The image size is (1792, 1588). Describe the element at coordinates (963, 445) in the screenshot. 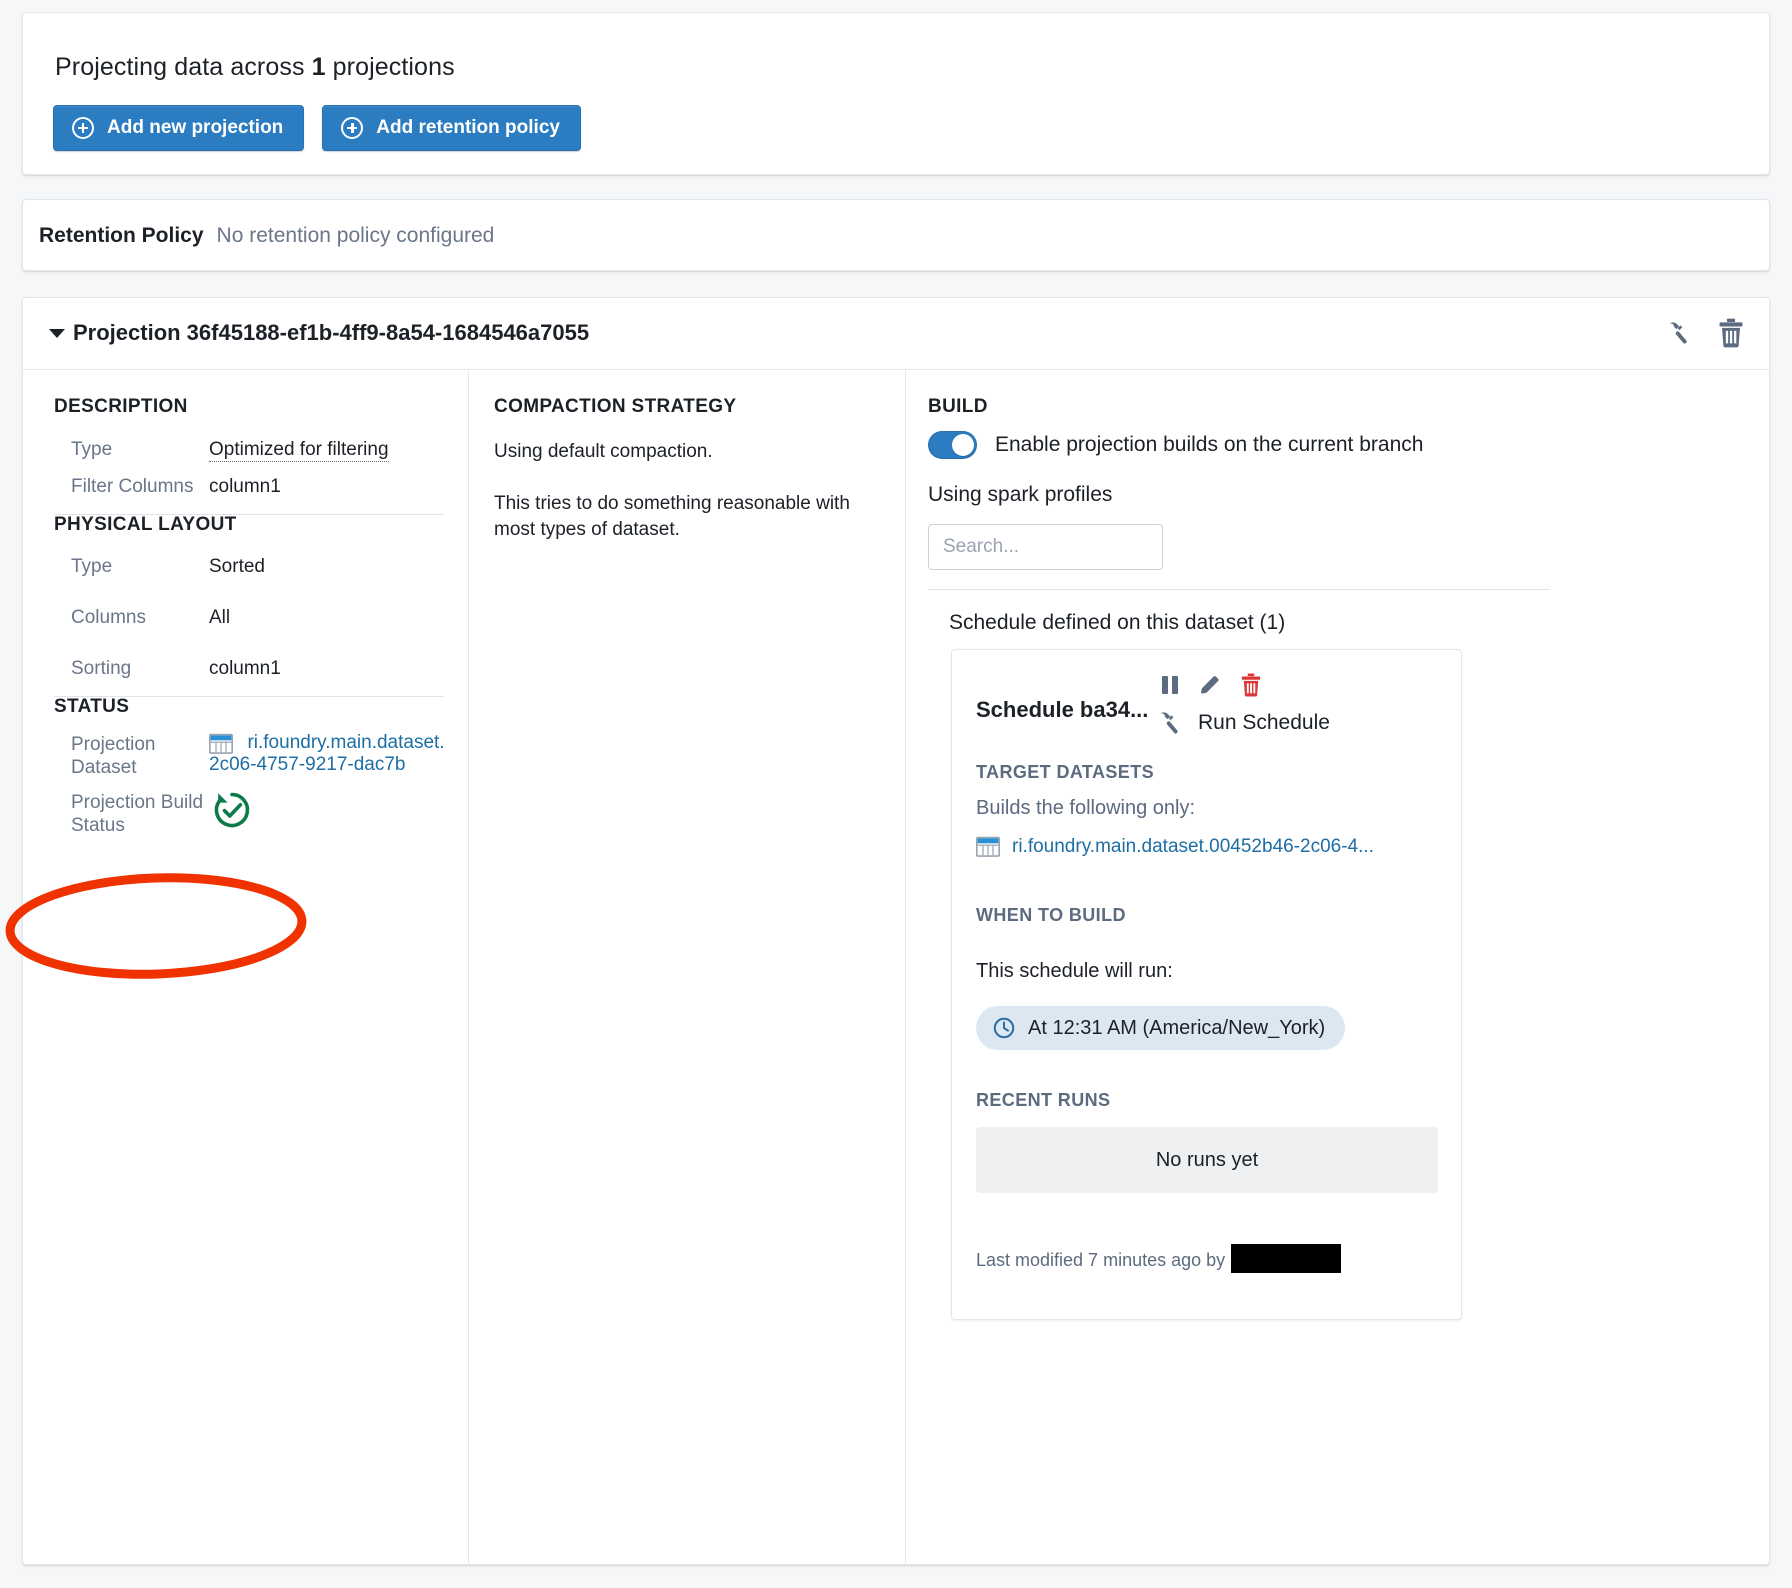

I see `toggle-knob` at that location.